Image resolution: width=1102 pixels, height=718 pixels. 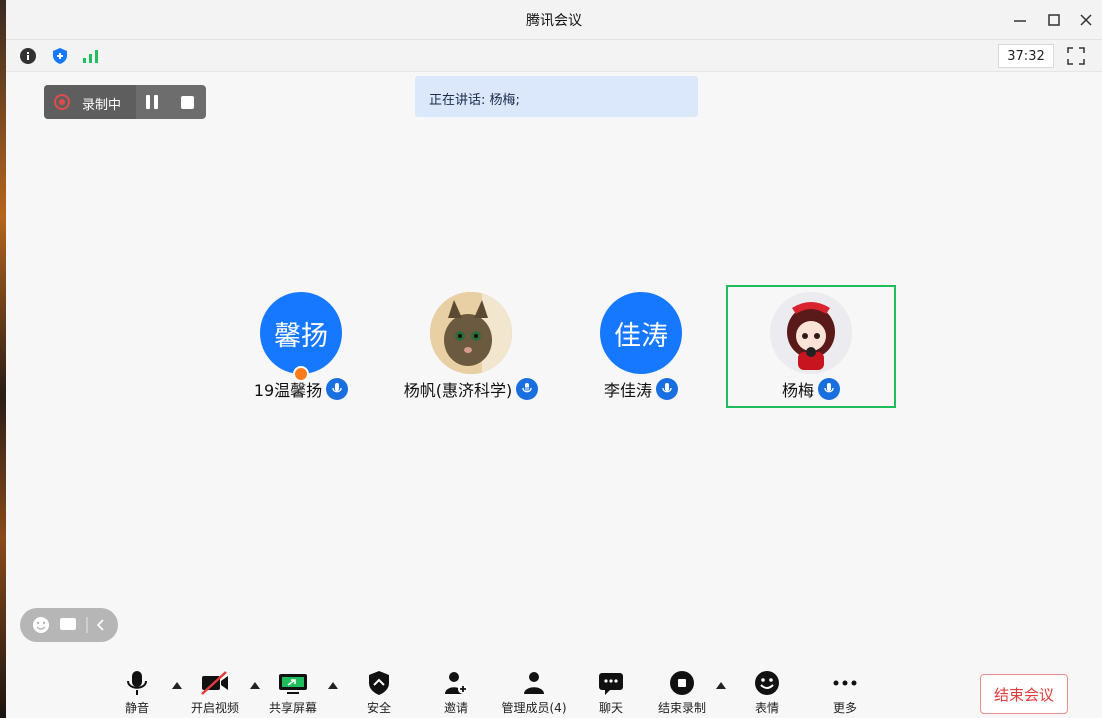 I want to click on end-recording-button: 结束录制, so click(x=682, y=693).